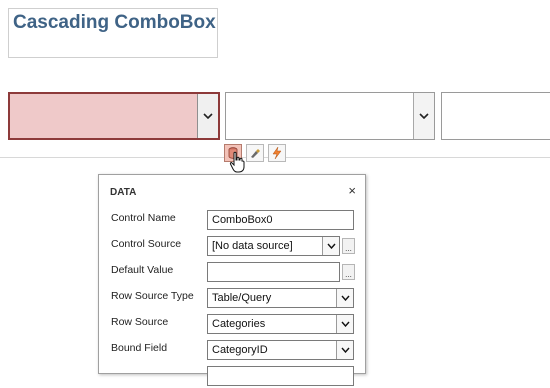 The image size is (550, 388). I want to click on form-title-box: Cascading ComboBox, so click(113, 33).